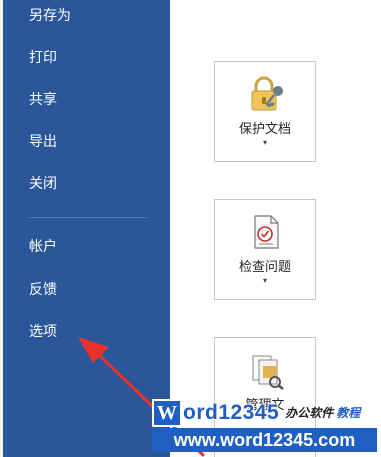  Describe the element at coordinates (167, 412) in the screenshot. I see `watermark-w: W` at that location.